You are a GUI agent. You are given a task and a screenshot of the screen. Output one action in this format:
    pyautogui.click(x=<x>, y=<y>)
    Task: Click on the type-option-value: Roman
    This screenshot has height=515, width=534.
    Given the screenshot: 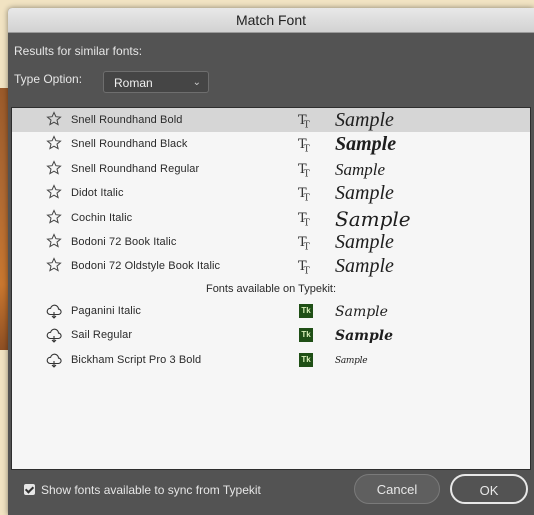 What is the action you would take?
    pyautogui.click(x=133, y=83)
    